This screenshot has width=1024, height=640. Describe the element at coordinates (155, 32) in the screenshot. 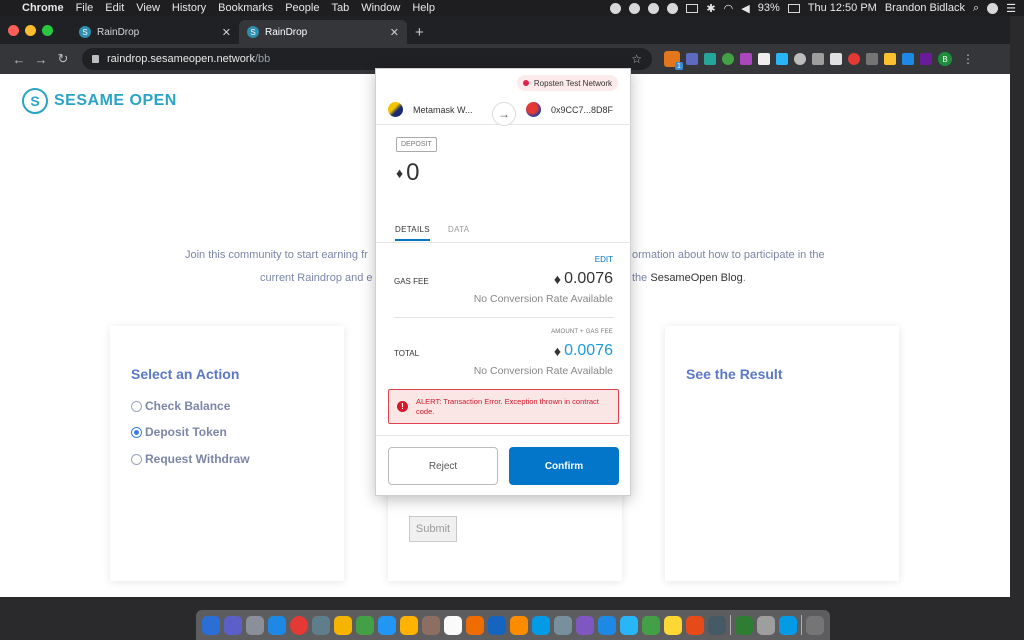

I see `browser-tab-1: S RainDrop ✕` at that location.